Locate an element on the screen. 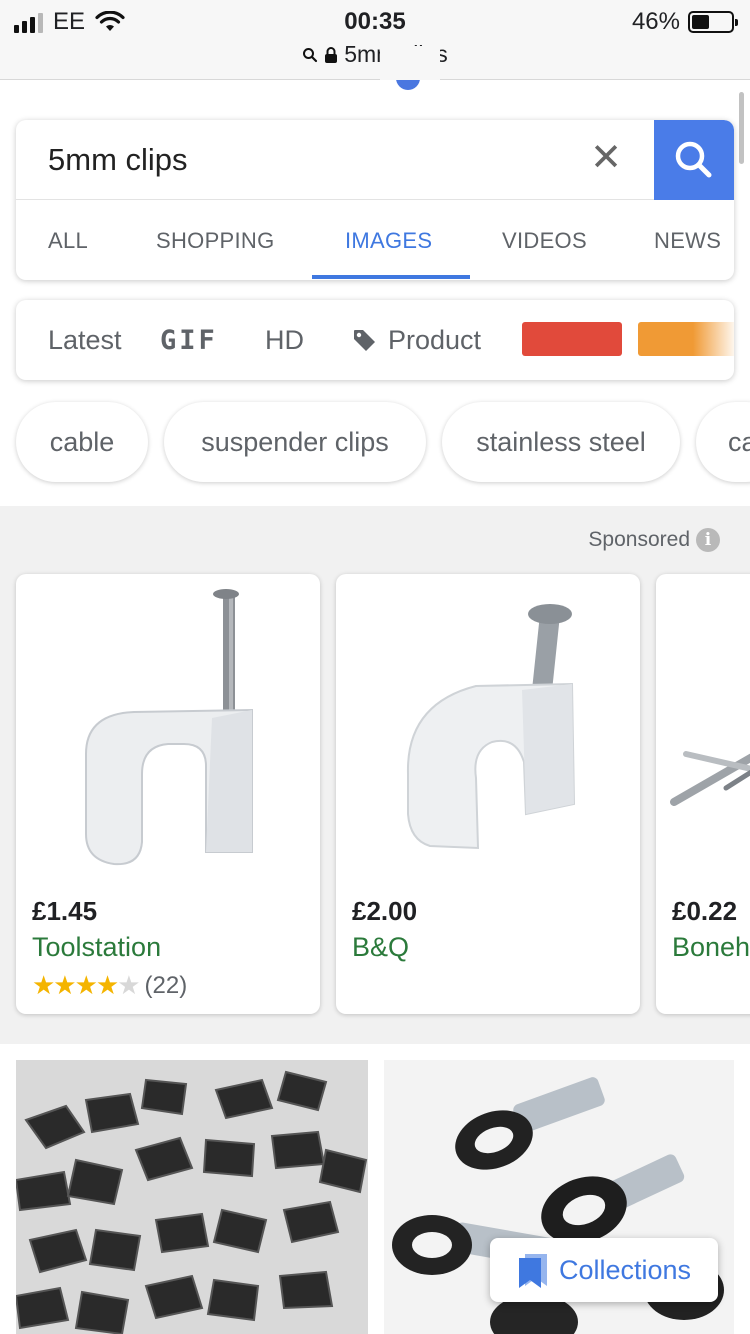 The width and height of the screenshot is (750, 1334). sponsored-label: Sponsored i is located at coordinates (654, 540).